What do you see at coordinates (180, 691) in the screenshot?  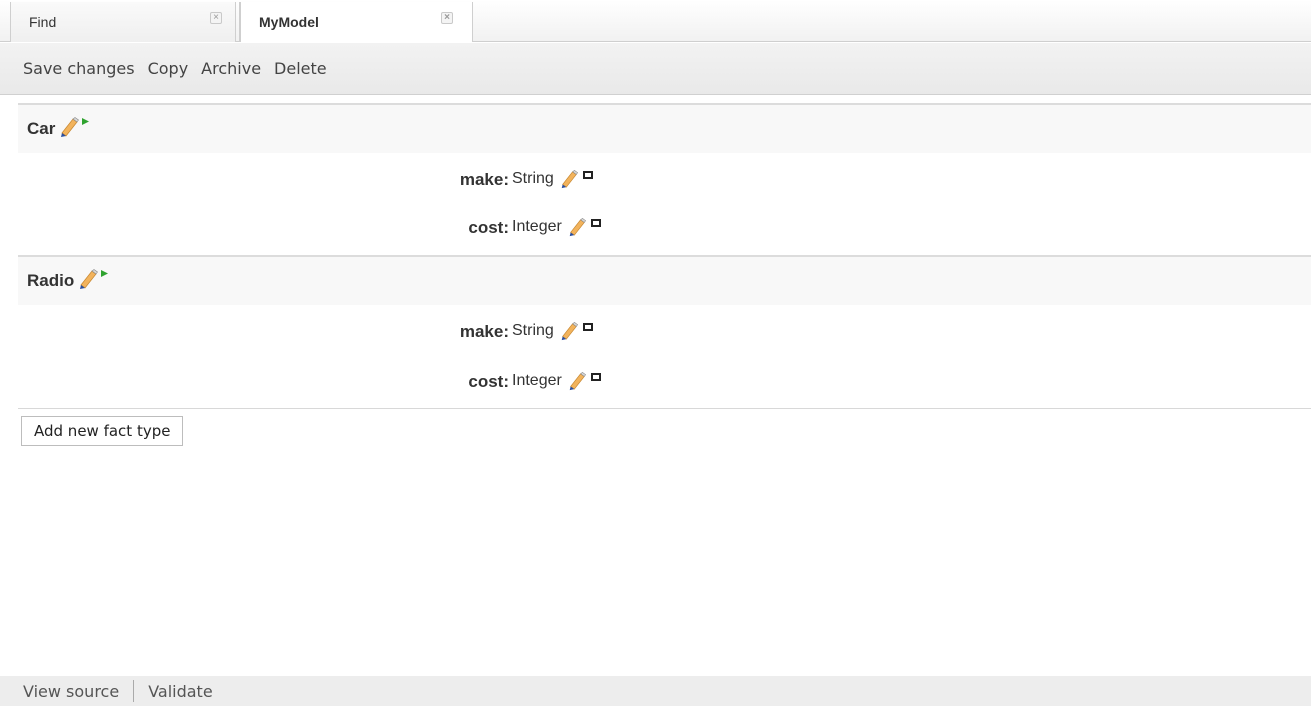 I see `validate-button: Validate` at bounding box center [180, 691].